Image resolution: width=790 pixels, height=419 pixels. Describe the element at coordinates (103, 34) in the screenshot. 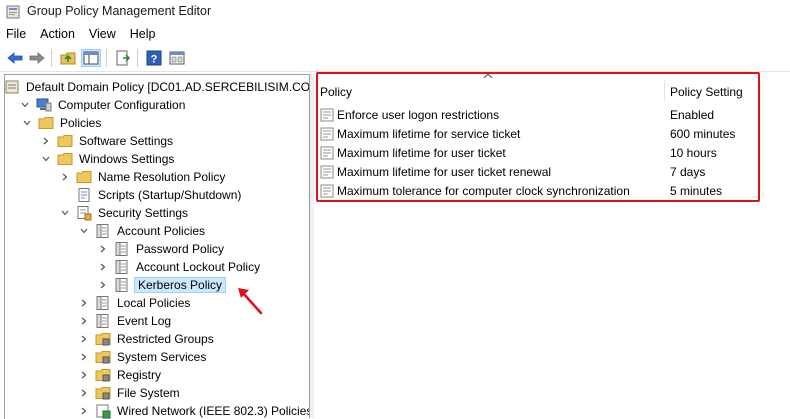

I see `menu-view: View` at that location.